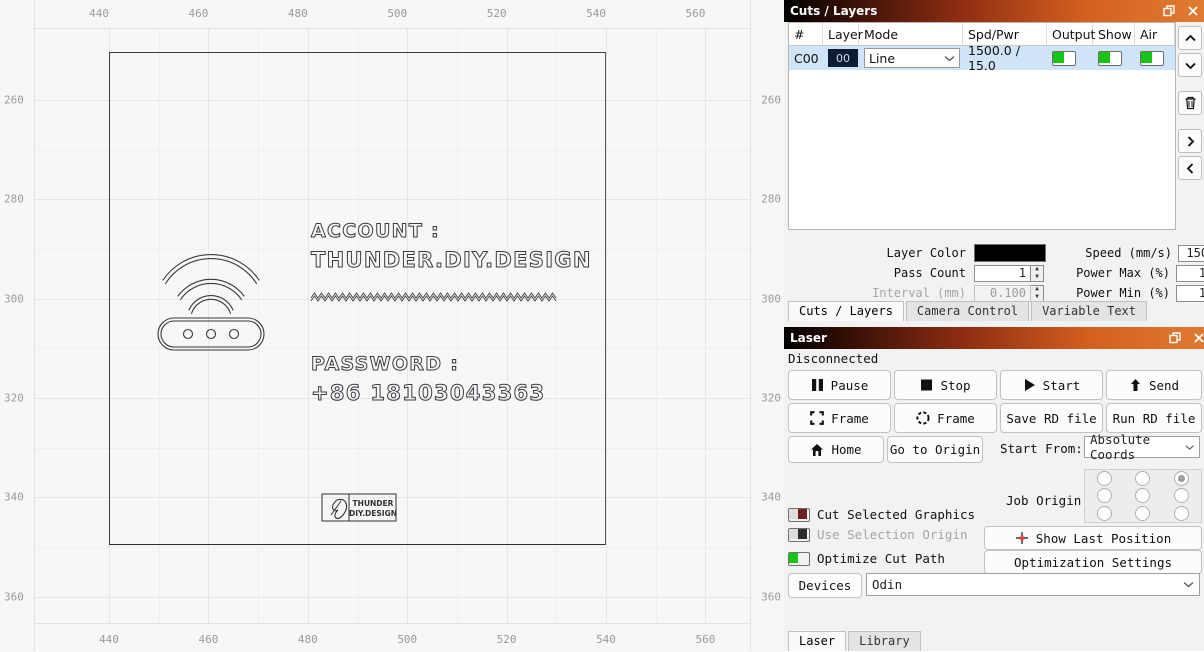 The width and height of the screenshot is (1204, 652). I want to click on start-label: Start, so click(1061, 385).